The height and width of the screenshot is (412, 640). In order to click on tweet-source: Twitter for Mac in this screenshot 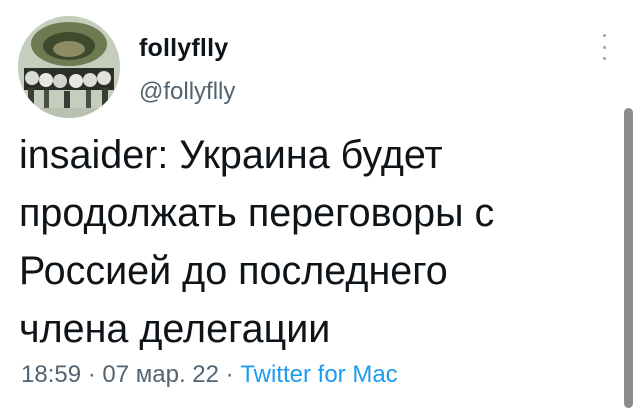, I will do `click(318, 374)`.